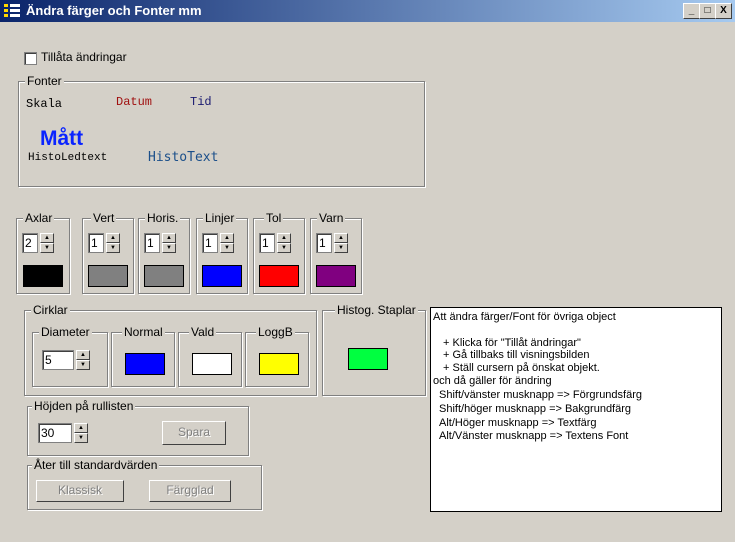 This screenshot has width=735, height=542. Describe the element at coordinates (105, 243) in the screenshot. I see `vert-spinner: 1 ▲ ▼` at that location.